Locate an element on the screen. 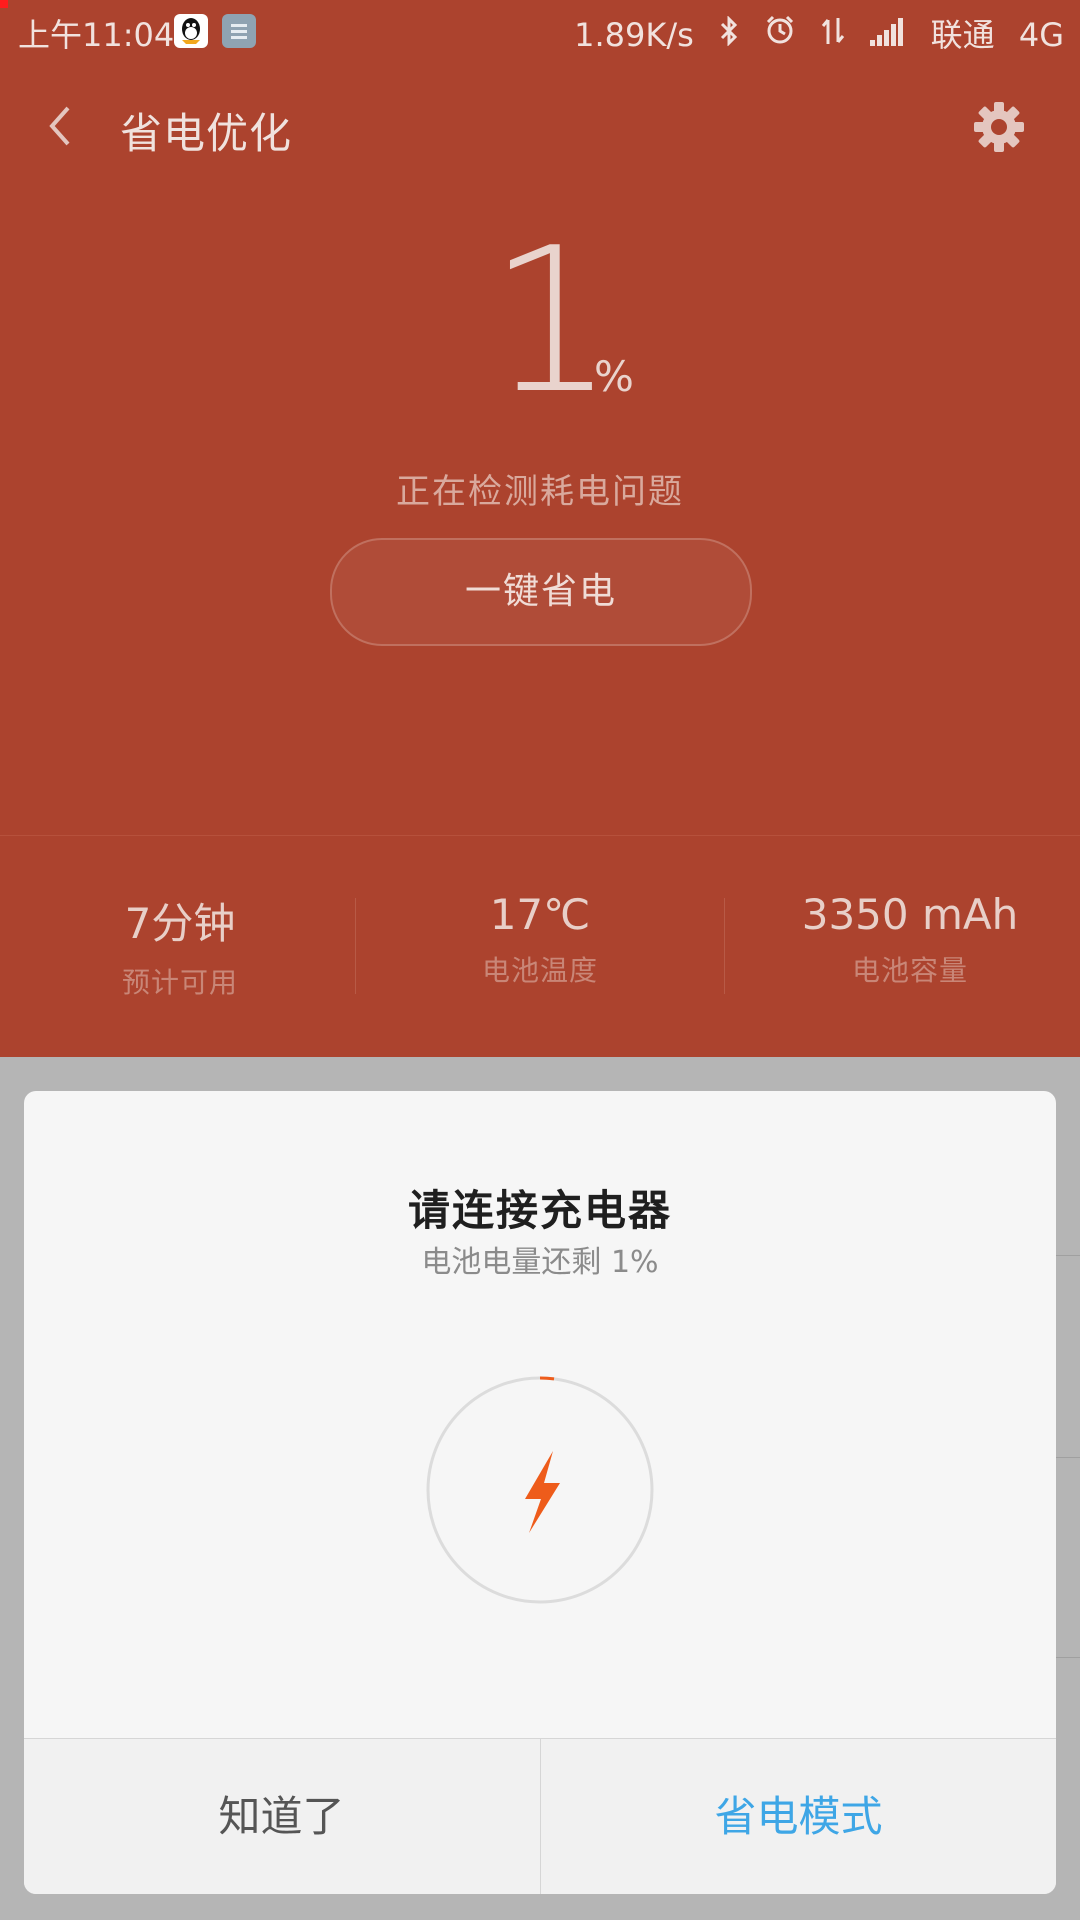  page-title: 省电优化 is located at coordinates (206, 133).